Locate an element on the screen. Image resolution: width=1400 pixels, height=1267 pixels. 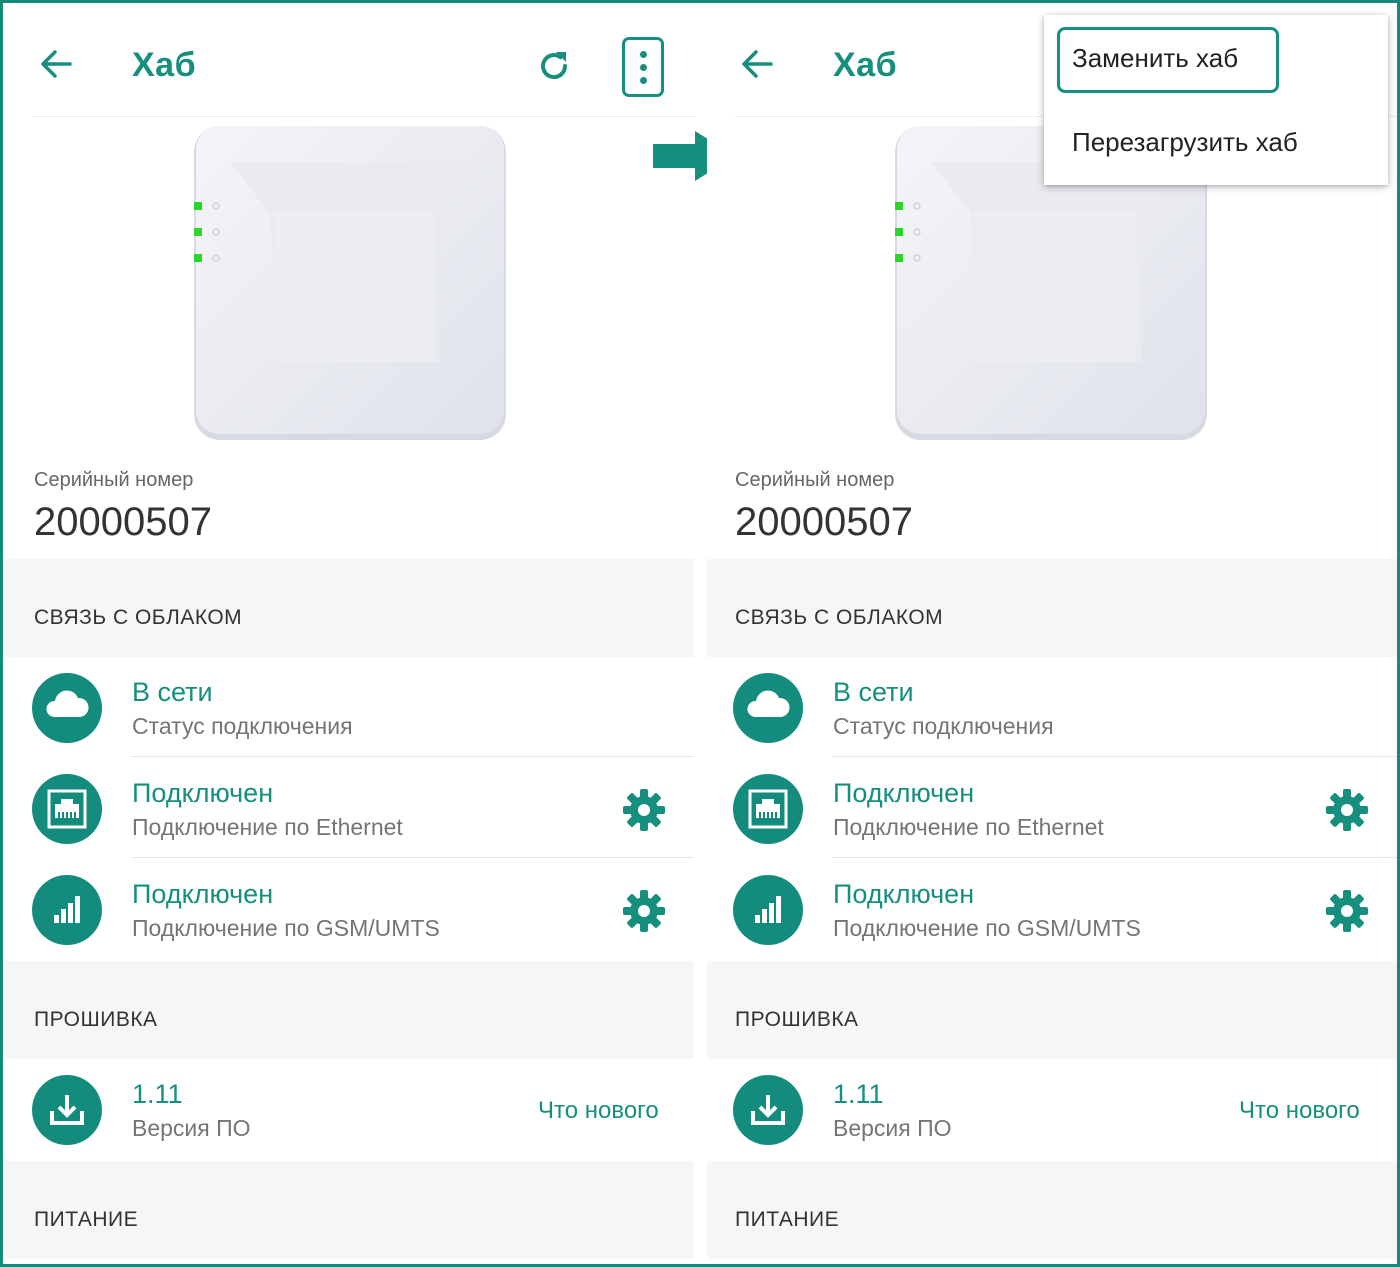
more-options-button is located at coordinates (643, 67).